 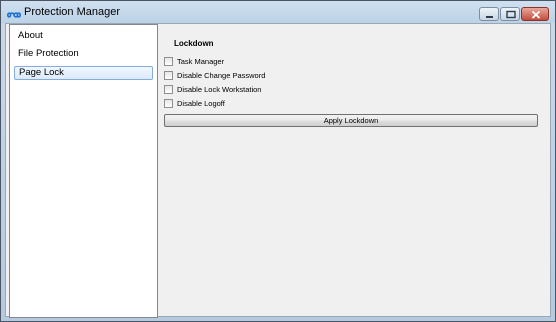 I want to click on minimize-icon, so click(x=489, y=17).